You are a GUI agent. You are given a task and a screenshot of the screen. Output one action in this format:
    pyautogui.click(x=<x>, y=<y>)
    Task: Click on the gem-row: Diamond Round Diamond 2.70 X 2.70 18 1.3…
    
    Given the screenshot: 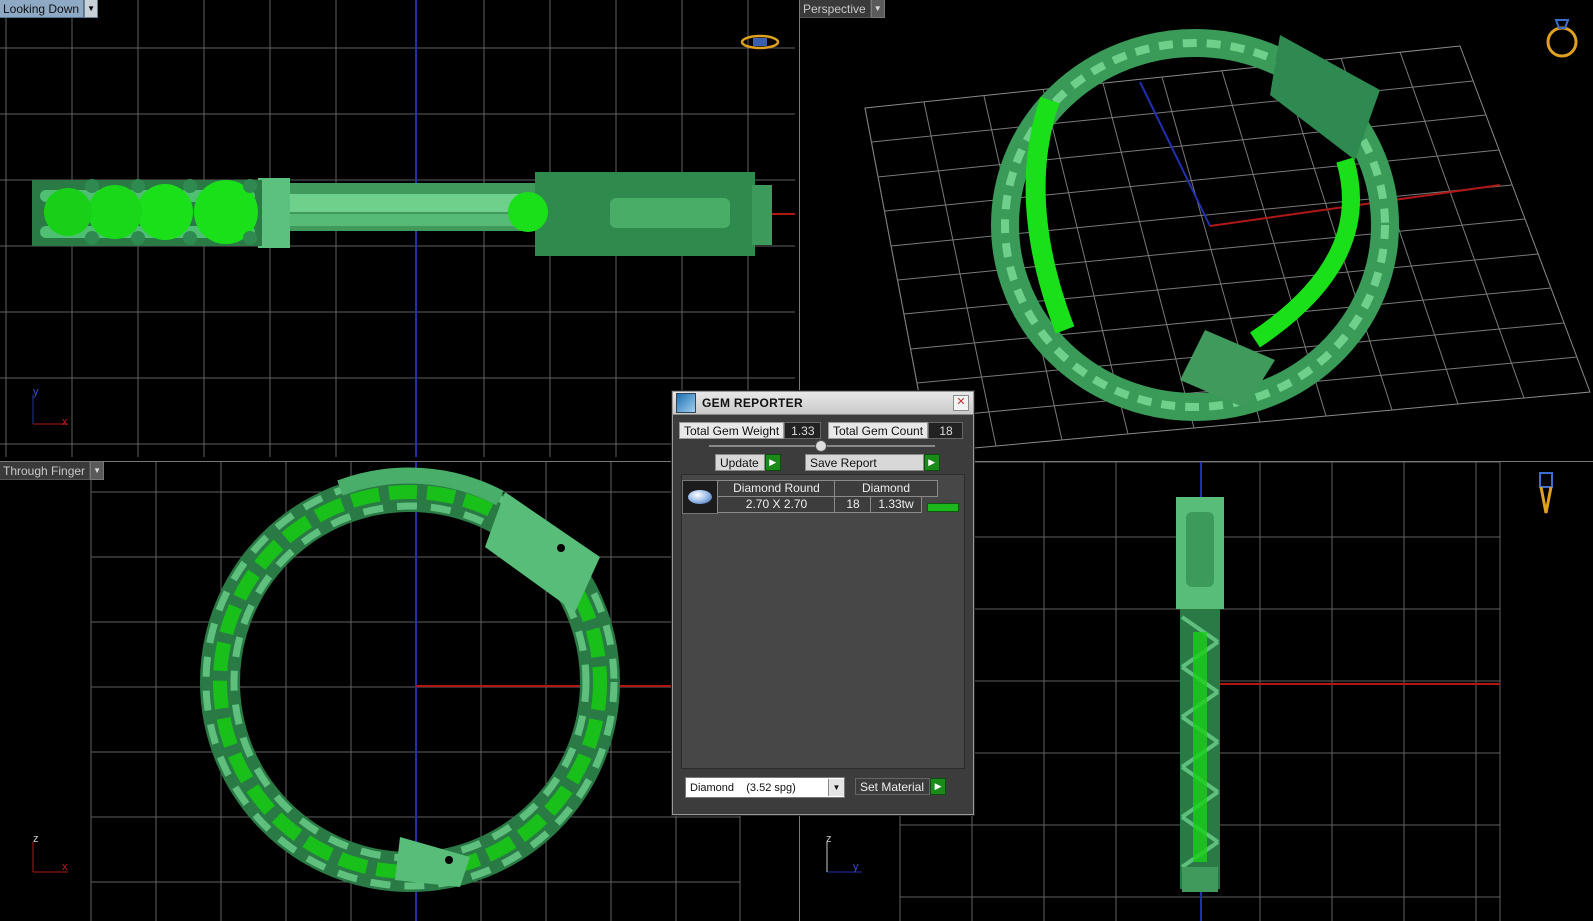 What is the action you would take?
    pyautogui.click(x=820, y=497)
    